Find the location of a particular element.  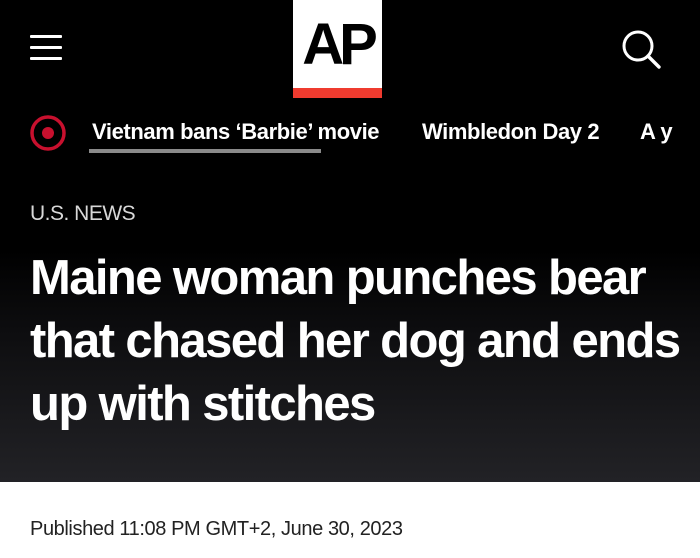

published-timestamp: Published 11:08 PM GMT+2, June 30, 2023 is located at coordinates (216, 529).